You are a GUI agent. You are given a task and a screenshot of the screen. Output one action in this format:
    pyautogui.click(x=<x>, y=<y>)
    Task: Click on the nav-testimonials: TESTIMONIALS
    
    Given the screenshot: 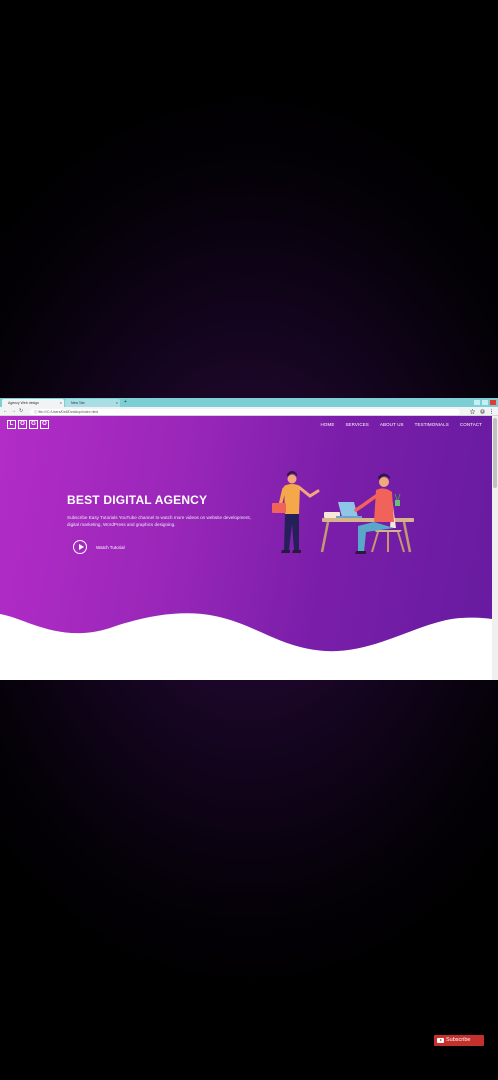 What is the action you would take?
    pyautogui.click(x=432, y=424)
    